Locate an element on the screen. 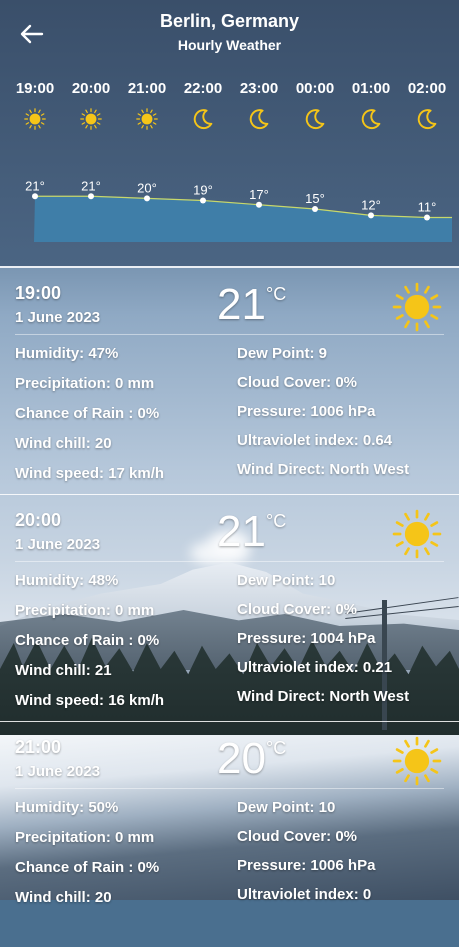  temperature-label: 19° is located at coordinates (203, 190).